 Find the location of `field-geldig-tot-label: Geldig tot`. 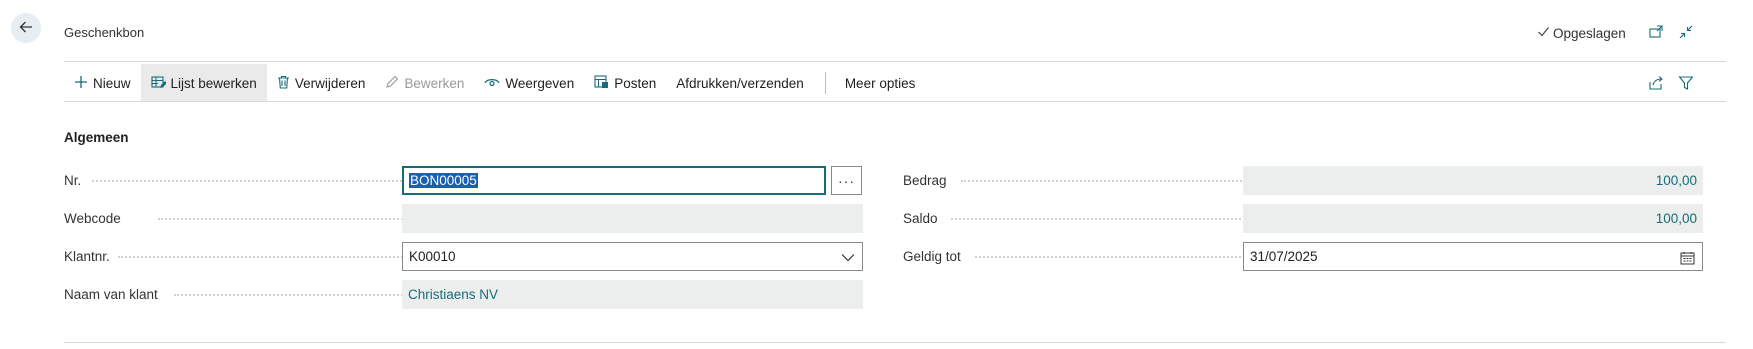

field-geldig-tot-label: Geldig tot is located at coordinates (932, 256).